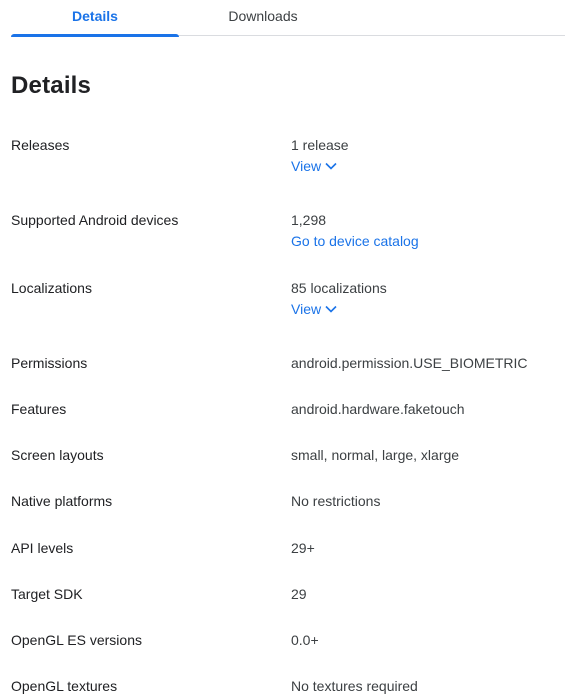 This screenshot has width=565, height=696. What do you see at coordinates (303, 548) in the screenshot?
I see `api-levels-value: 29+` at bounding box center [303, 548].